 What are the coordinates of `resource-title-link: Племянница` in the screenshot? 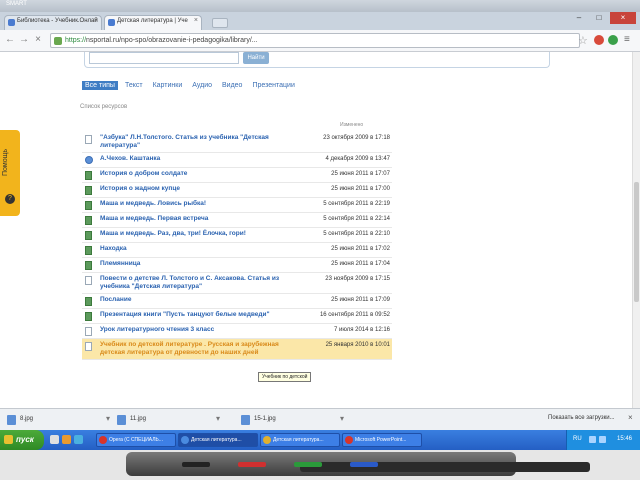 It's located at (200, 264).